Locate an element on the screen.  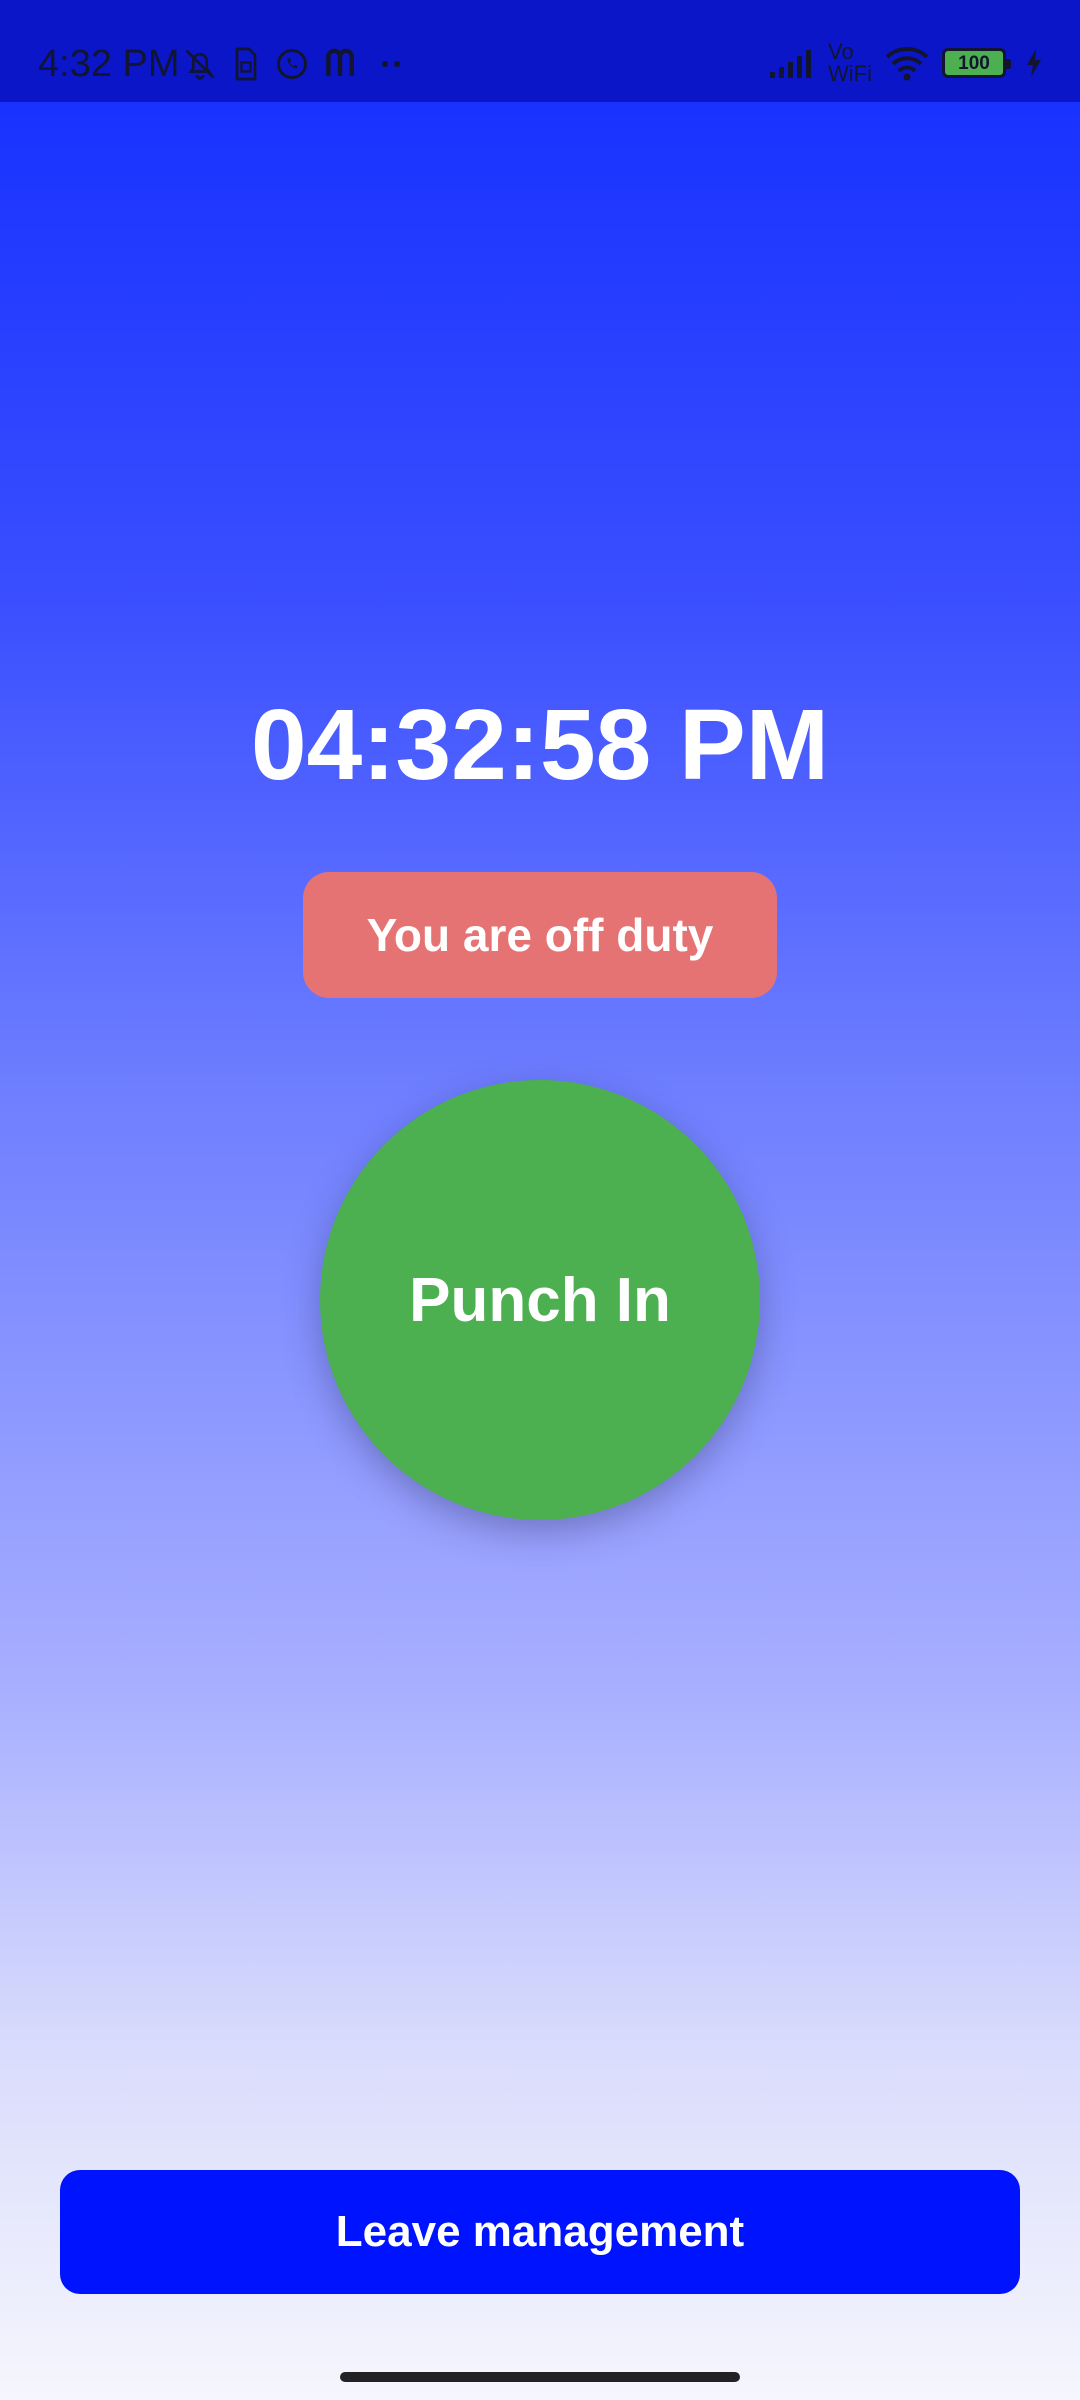
punch-in-button: Punch In is located at coordinates (540, 1300).